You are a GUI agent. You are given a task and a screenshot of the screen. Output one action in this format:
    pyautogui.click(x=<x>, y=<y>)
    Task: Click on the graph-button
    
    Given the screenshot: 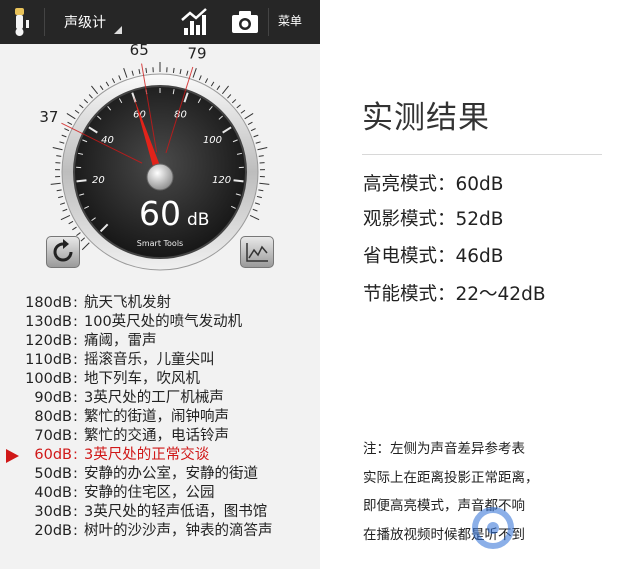 What is the action you would take?
    pyautogui.click(x=257, y=252)
    